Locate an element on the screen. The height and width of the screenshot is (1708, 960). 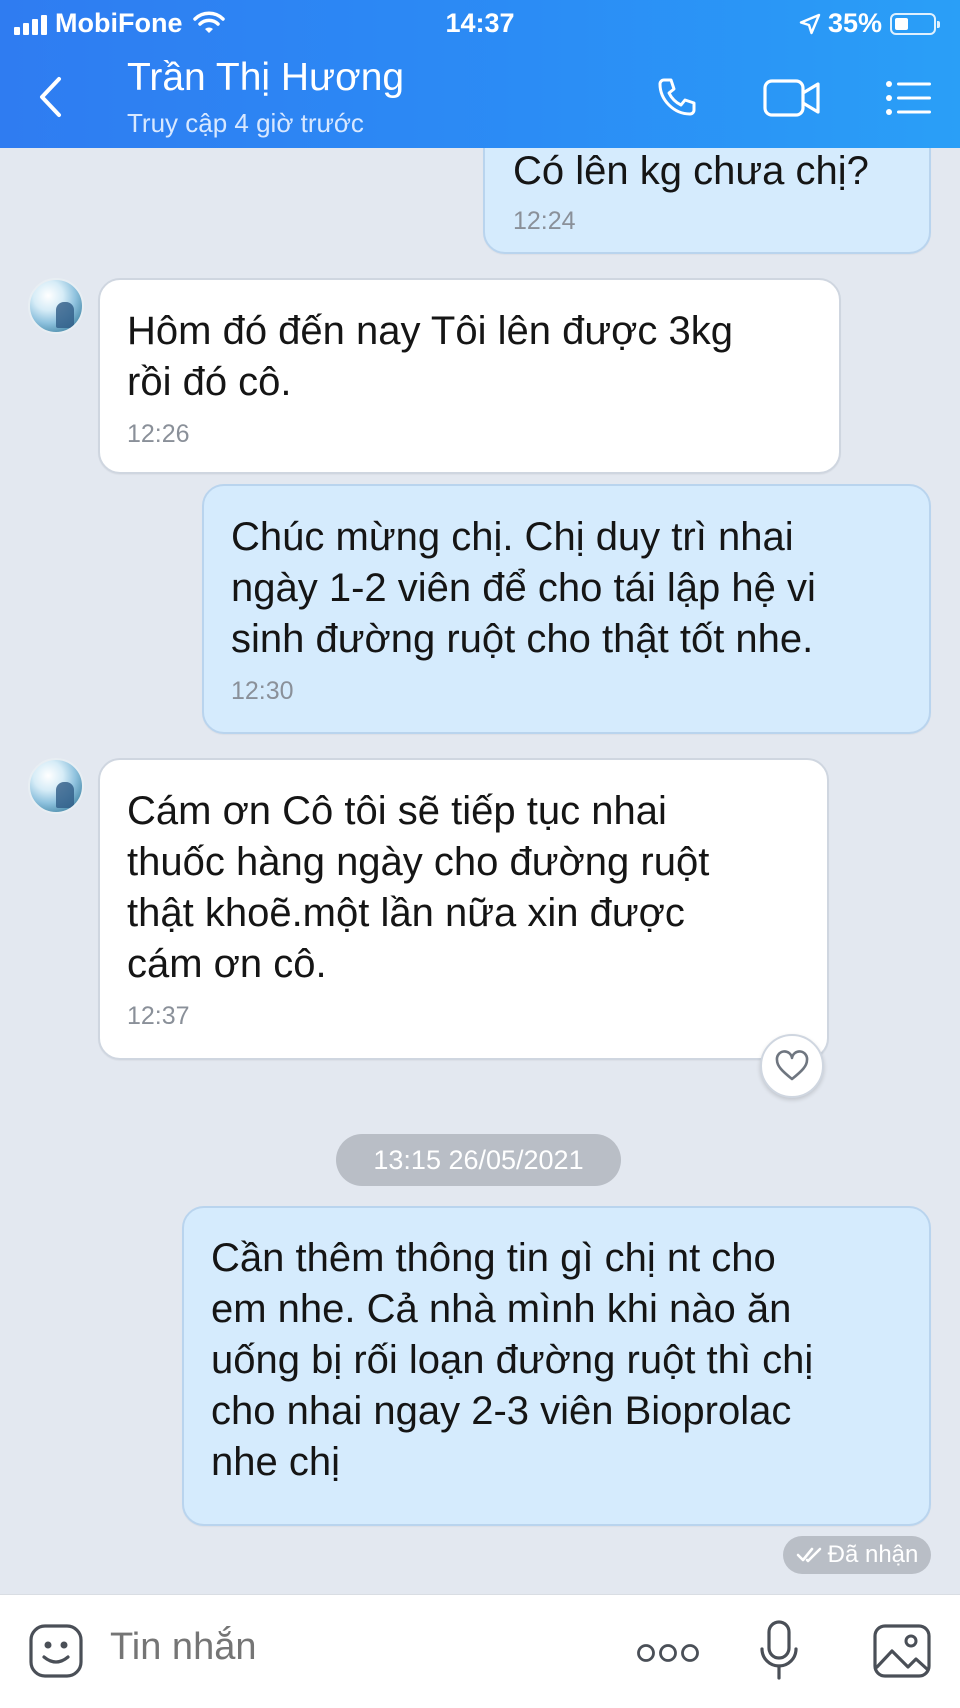
battery-percent: 35% is located at coordinates (854, 23).